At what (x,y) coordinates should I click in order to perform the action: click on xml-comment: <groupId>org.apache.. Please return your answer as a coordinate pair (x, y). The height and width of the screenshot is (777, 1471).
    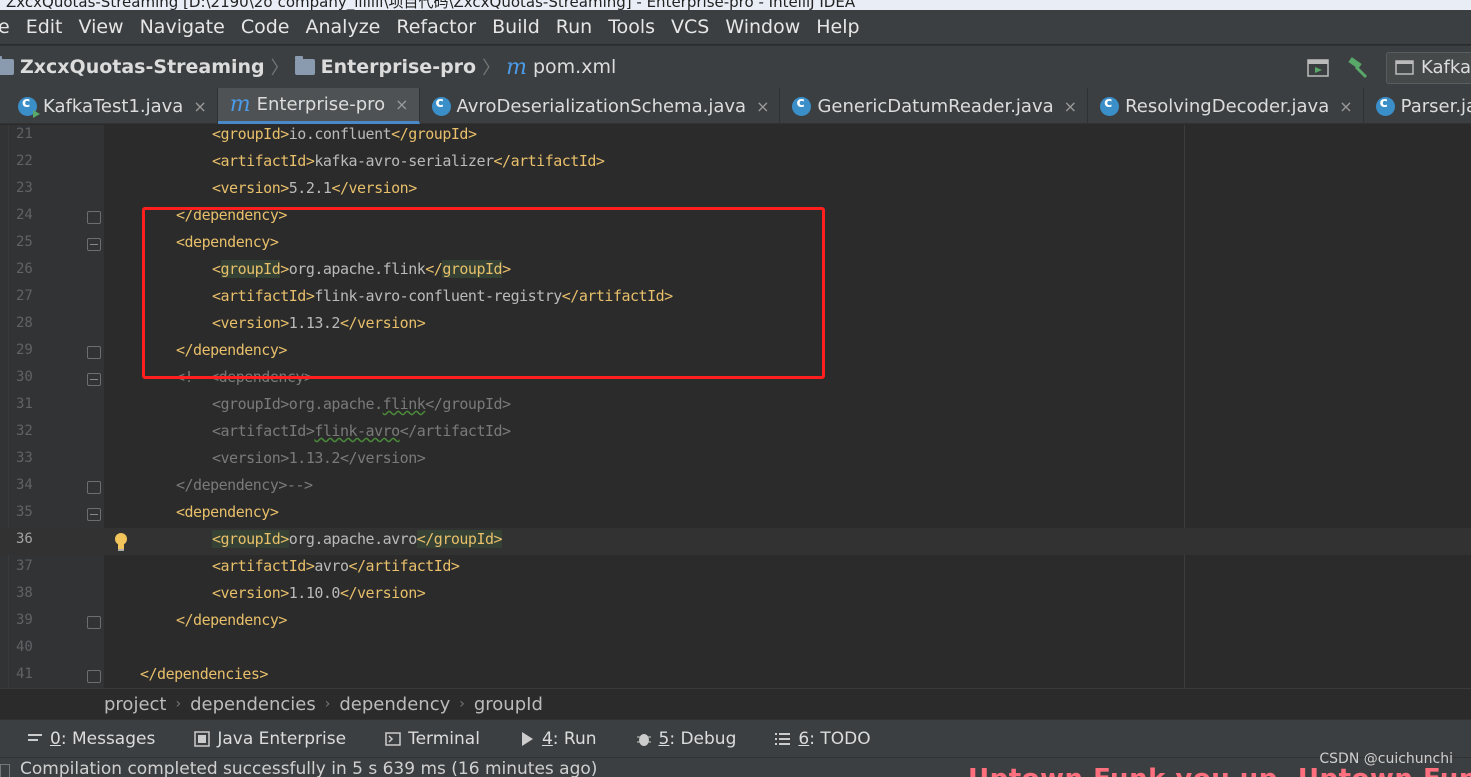
    Looking at the image, I should click on (297, 404).